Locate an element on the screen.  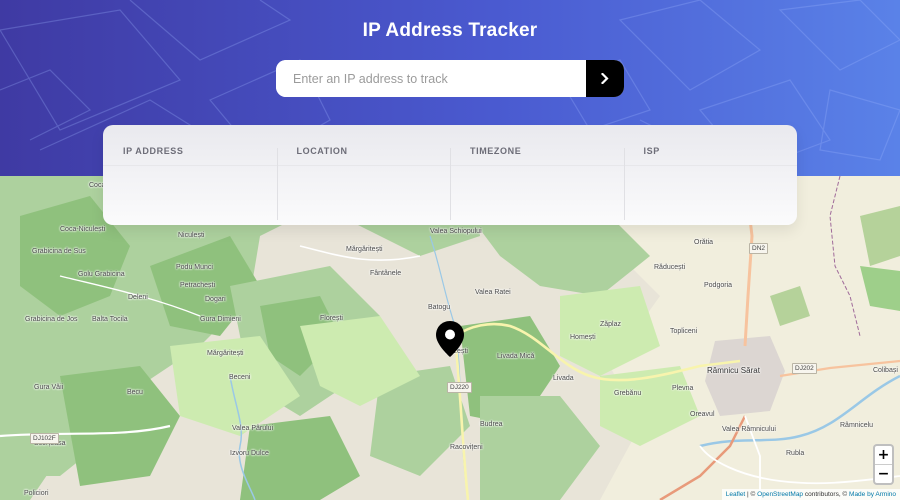
map-label: Golu Grabicina is located at coordinates (101, 274).